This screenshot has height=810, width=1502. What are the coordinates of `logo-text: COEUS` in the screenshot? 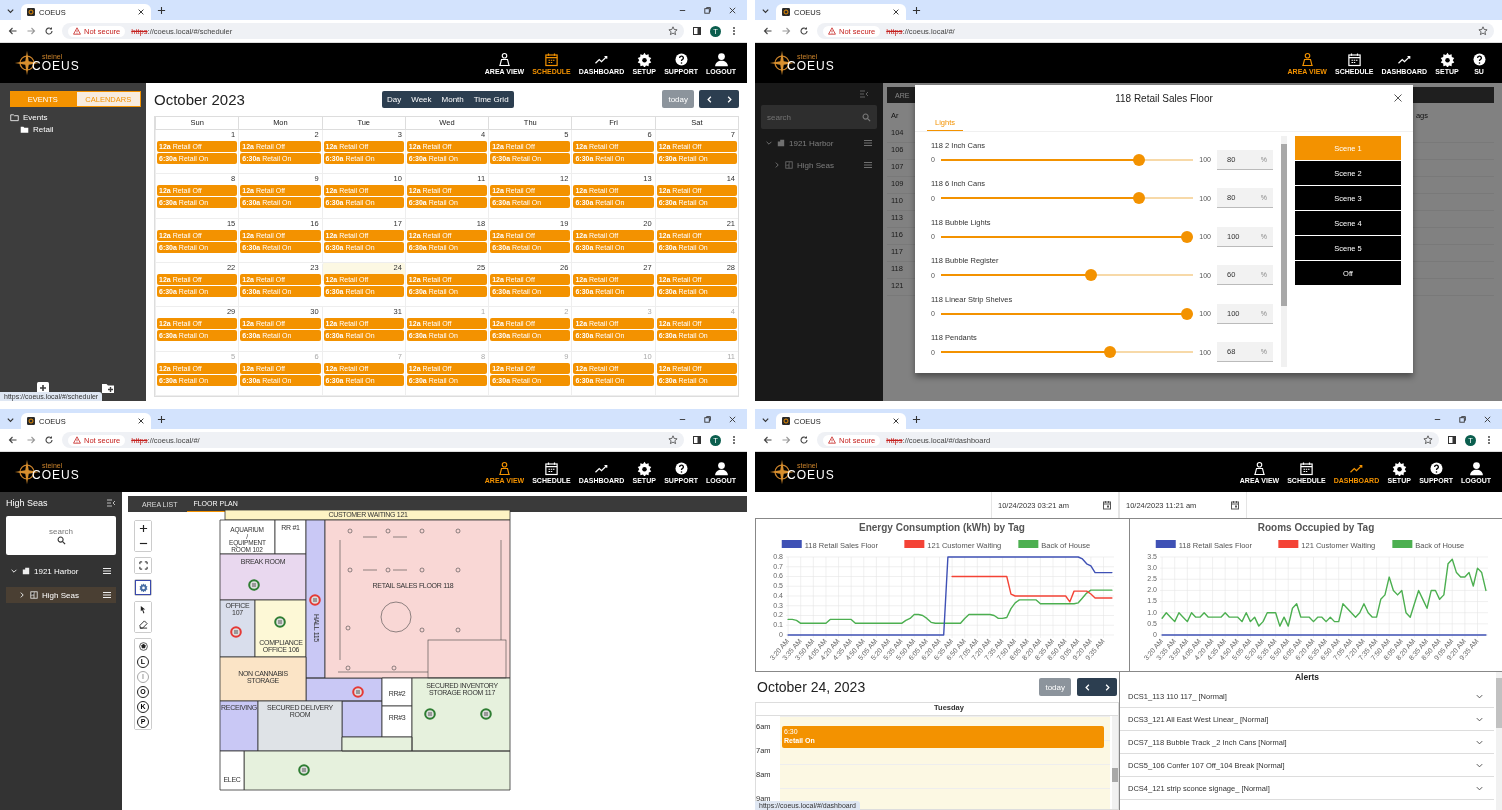 It's located at (56, 66).